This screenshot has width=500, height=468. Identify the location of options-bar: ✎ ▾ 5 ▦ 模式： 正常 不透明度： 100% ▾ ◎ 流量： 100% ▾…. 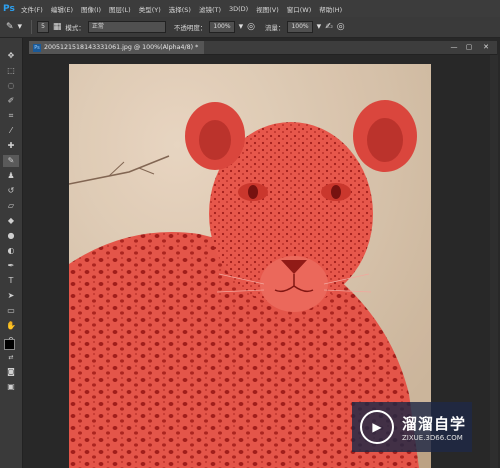
(250, 27).